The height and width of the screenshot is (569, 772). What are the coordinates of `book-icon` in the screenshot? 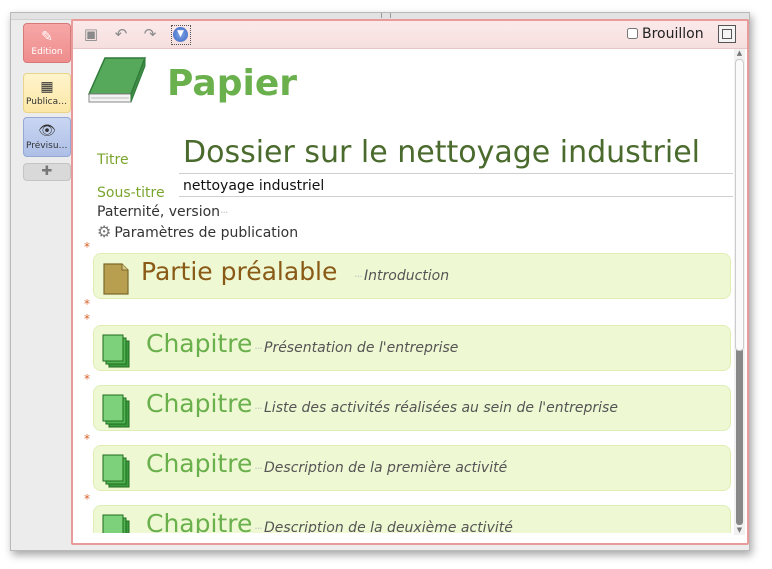 It's located at (117, 80).